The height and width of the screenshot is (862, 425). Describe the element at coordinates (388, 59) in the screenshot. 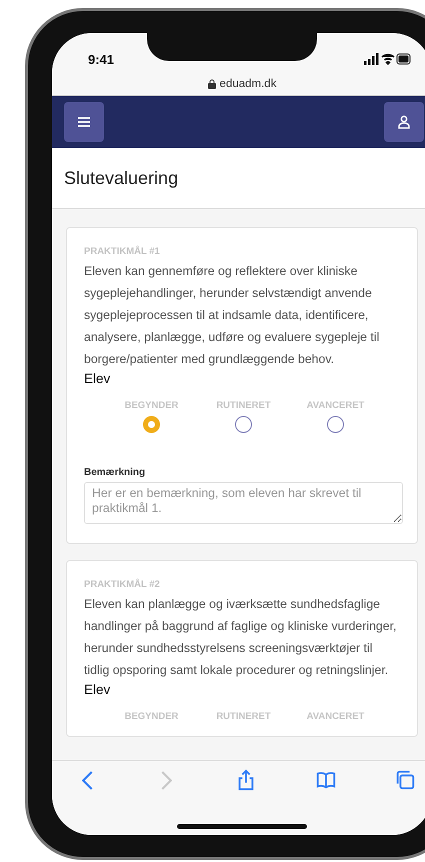

I see `status-icons-drawing` at that location.